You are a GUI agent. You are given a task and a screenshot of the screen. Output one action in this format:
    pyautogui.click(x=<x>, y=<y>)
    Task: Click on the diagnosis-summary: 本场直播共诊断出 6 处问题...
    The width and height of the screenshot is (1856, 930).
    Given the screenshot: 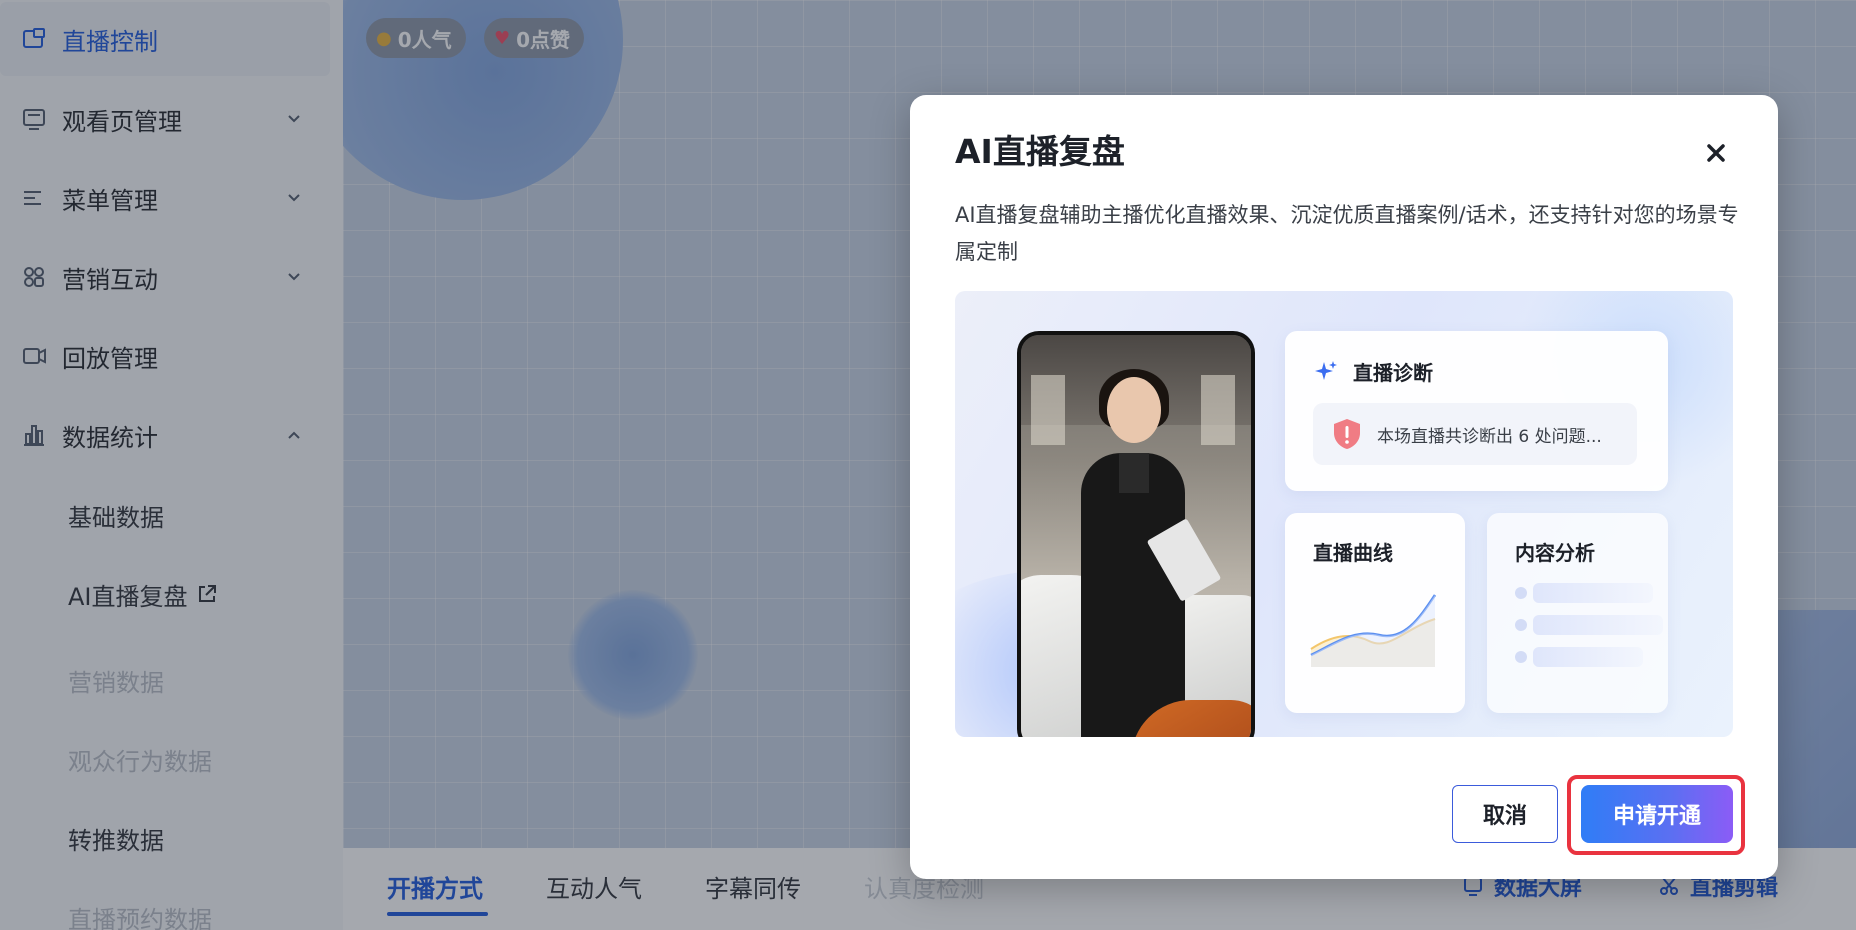 What is the action you would take?
    pyautogui.click(x=1475, y=434)
    